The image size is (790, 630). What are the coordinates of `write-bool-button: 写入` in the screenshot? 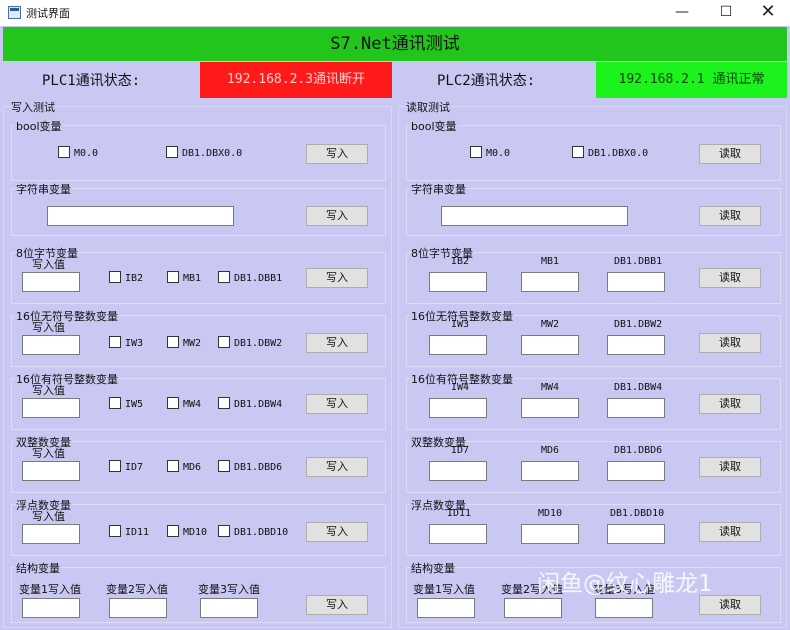 It's located at (337, 154).